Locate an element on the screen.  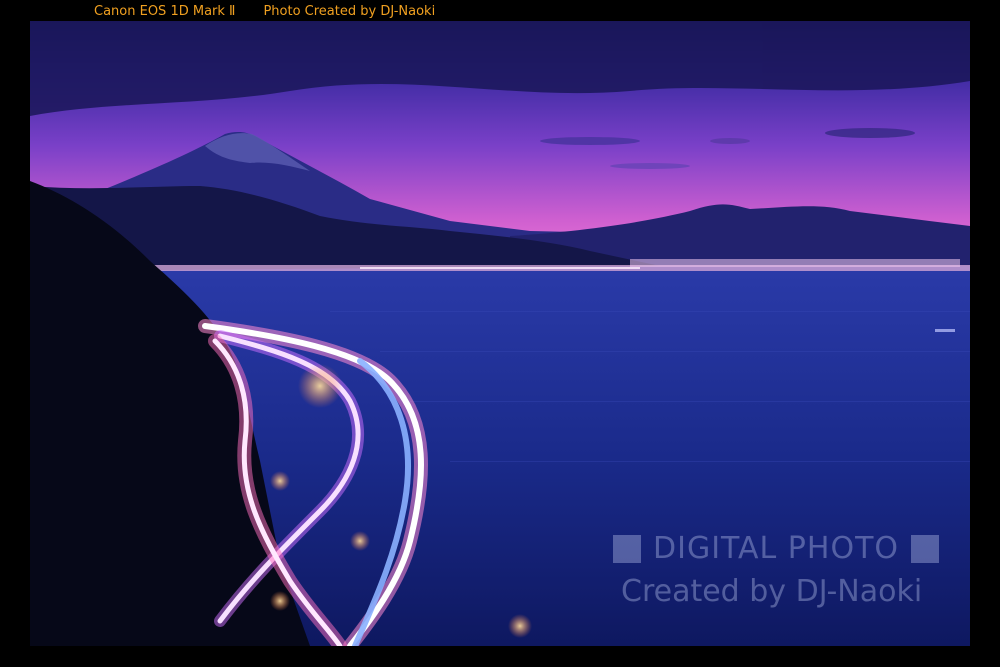
credit-label: Photo Created by DJ-Naoki is located at coordinates (349, 11).